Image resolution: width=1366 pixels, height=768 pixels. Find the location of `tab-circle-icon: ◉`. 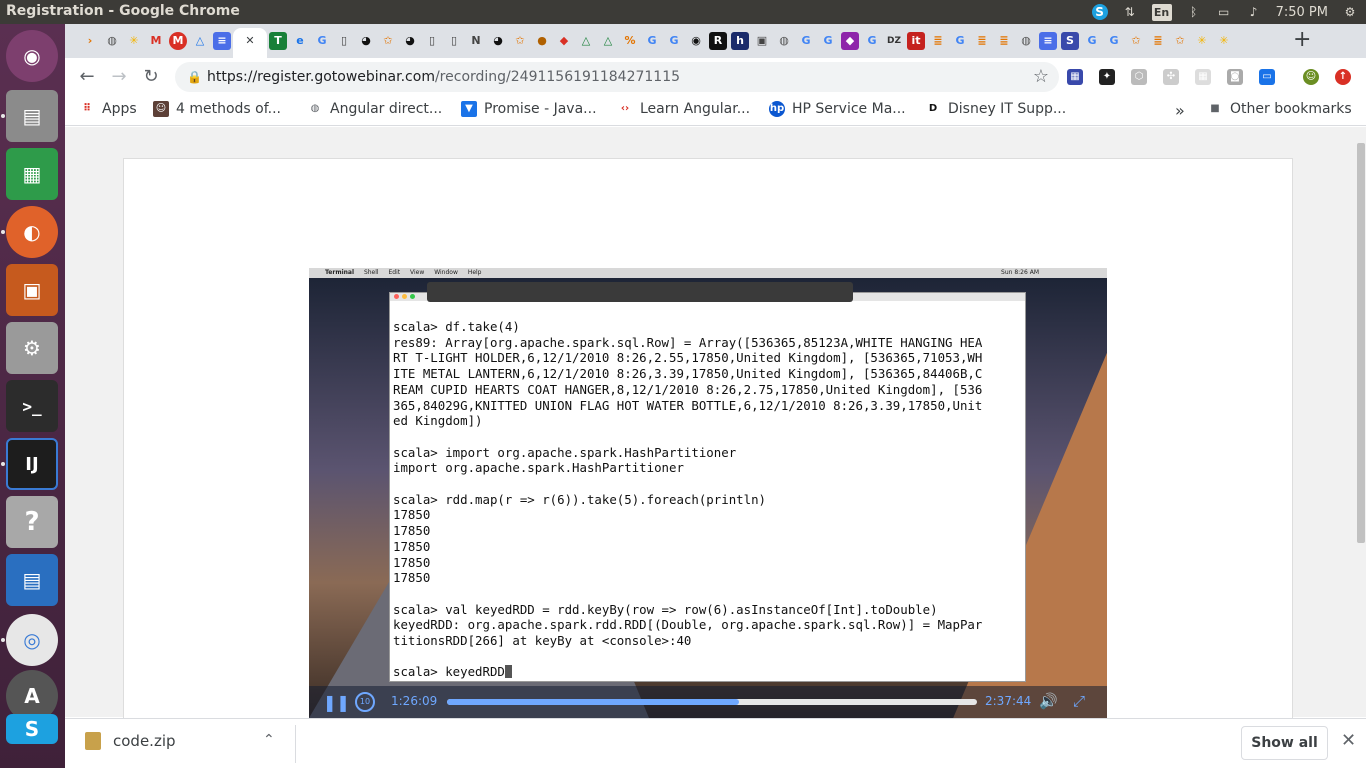

tab-circle-icon: ◉ is located at coordinates (696, 41).